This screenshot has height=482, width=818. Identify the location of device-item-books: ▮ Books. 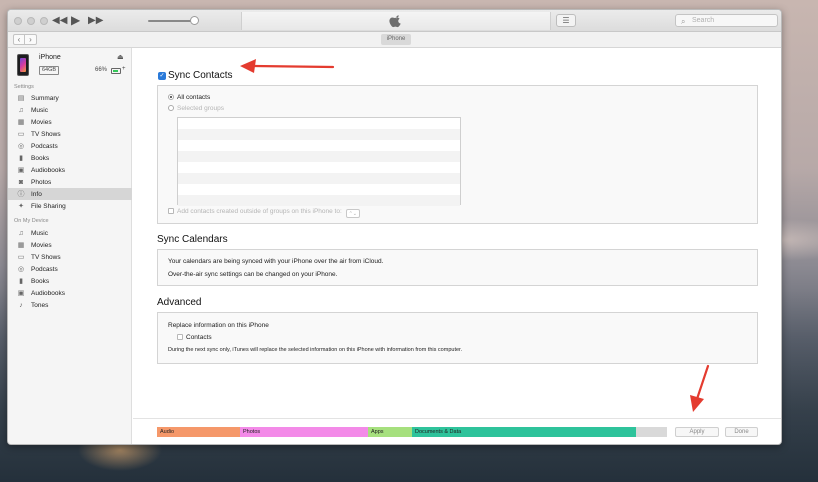
(70, 281).